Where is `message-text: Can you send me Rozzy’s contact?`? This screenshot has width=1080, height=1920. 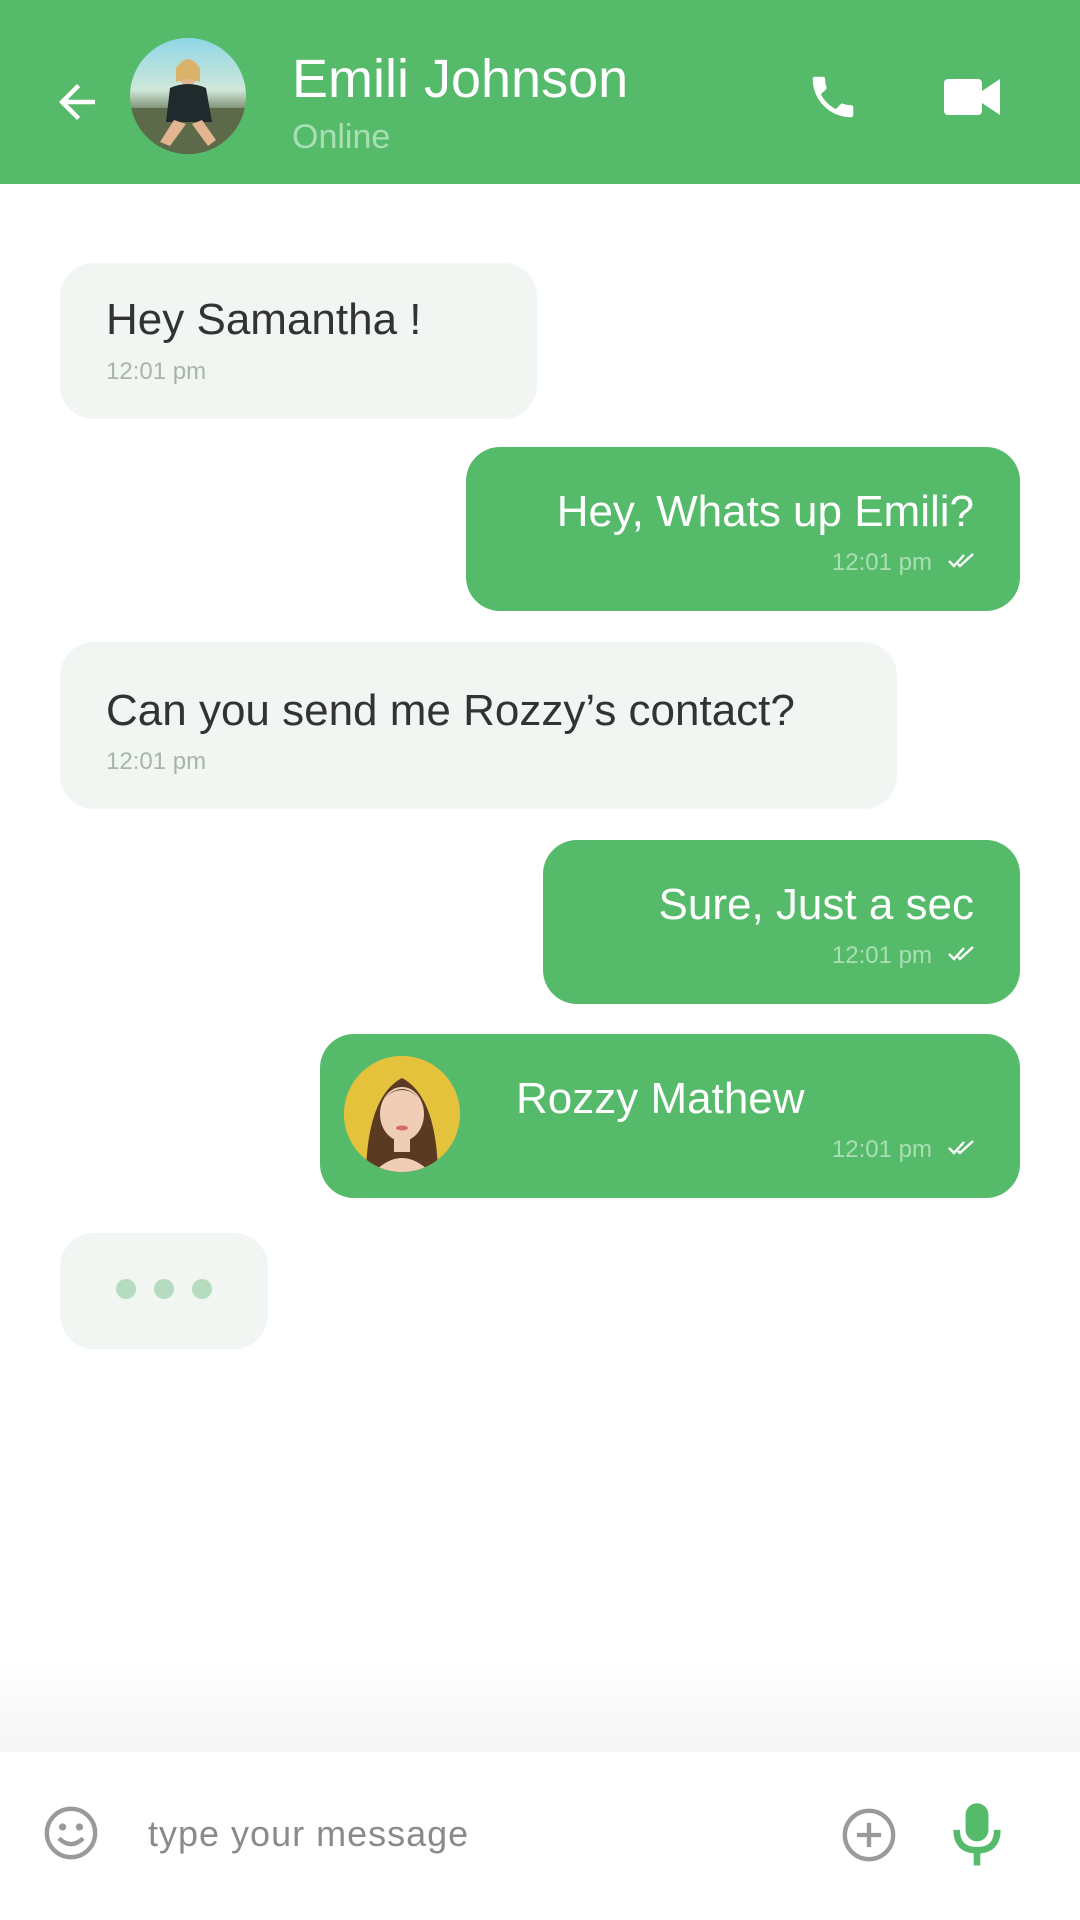 message-text: Can you send me Rozzy’s contact? is located at coordinates (450, 710).